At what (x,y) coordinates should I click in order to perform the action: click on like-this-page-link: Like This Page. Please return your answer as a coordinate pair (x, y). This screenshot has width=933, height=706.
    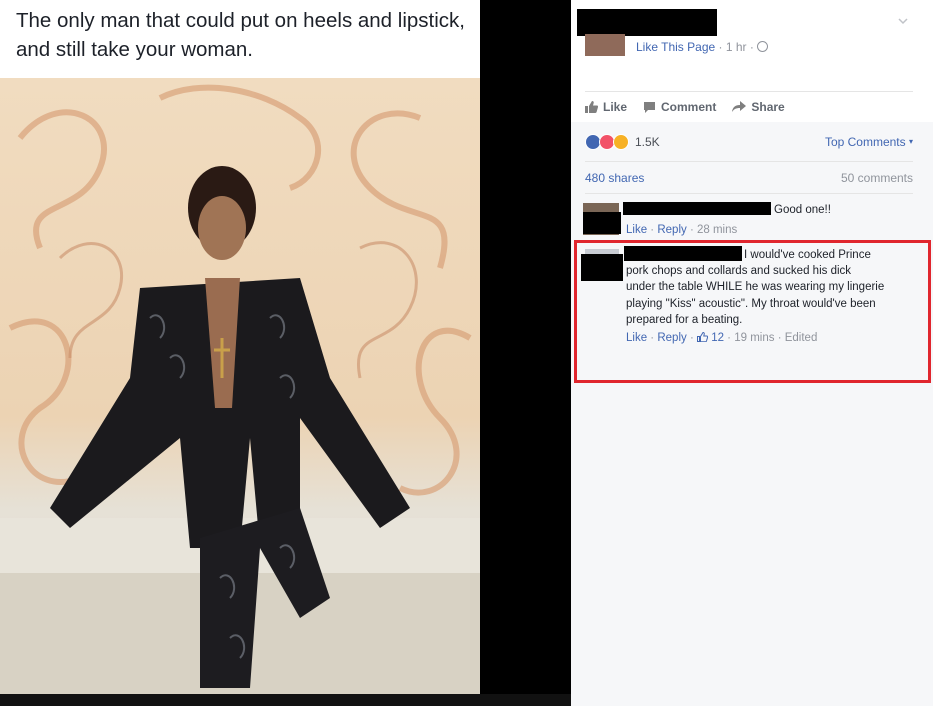
    Looking at the image, I should click on (675, 47).